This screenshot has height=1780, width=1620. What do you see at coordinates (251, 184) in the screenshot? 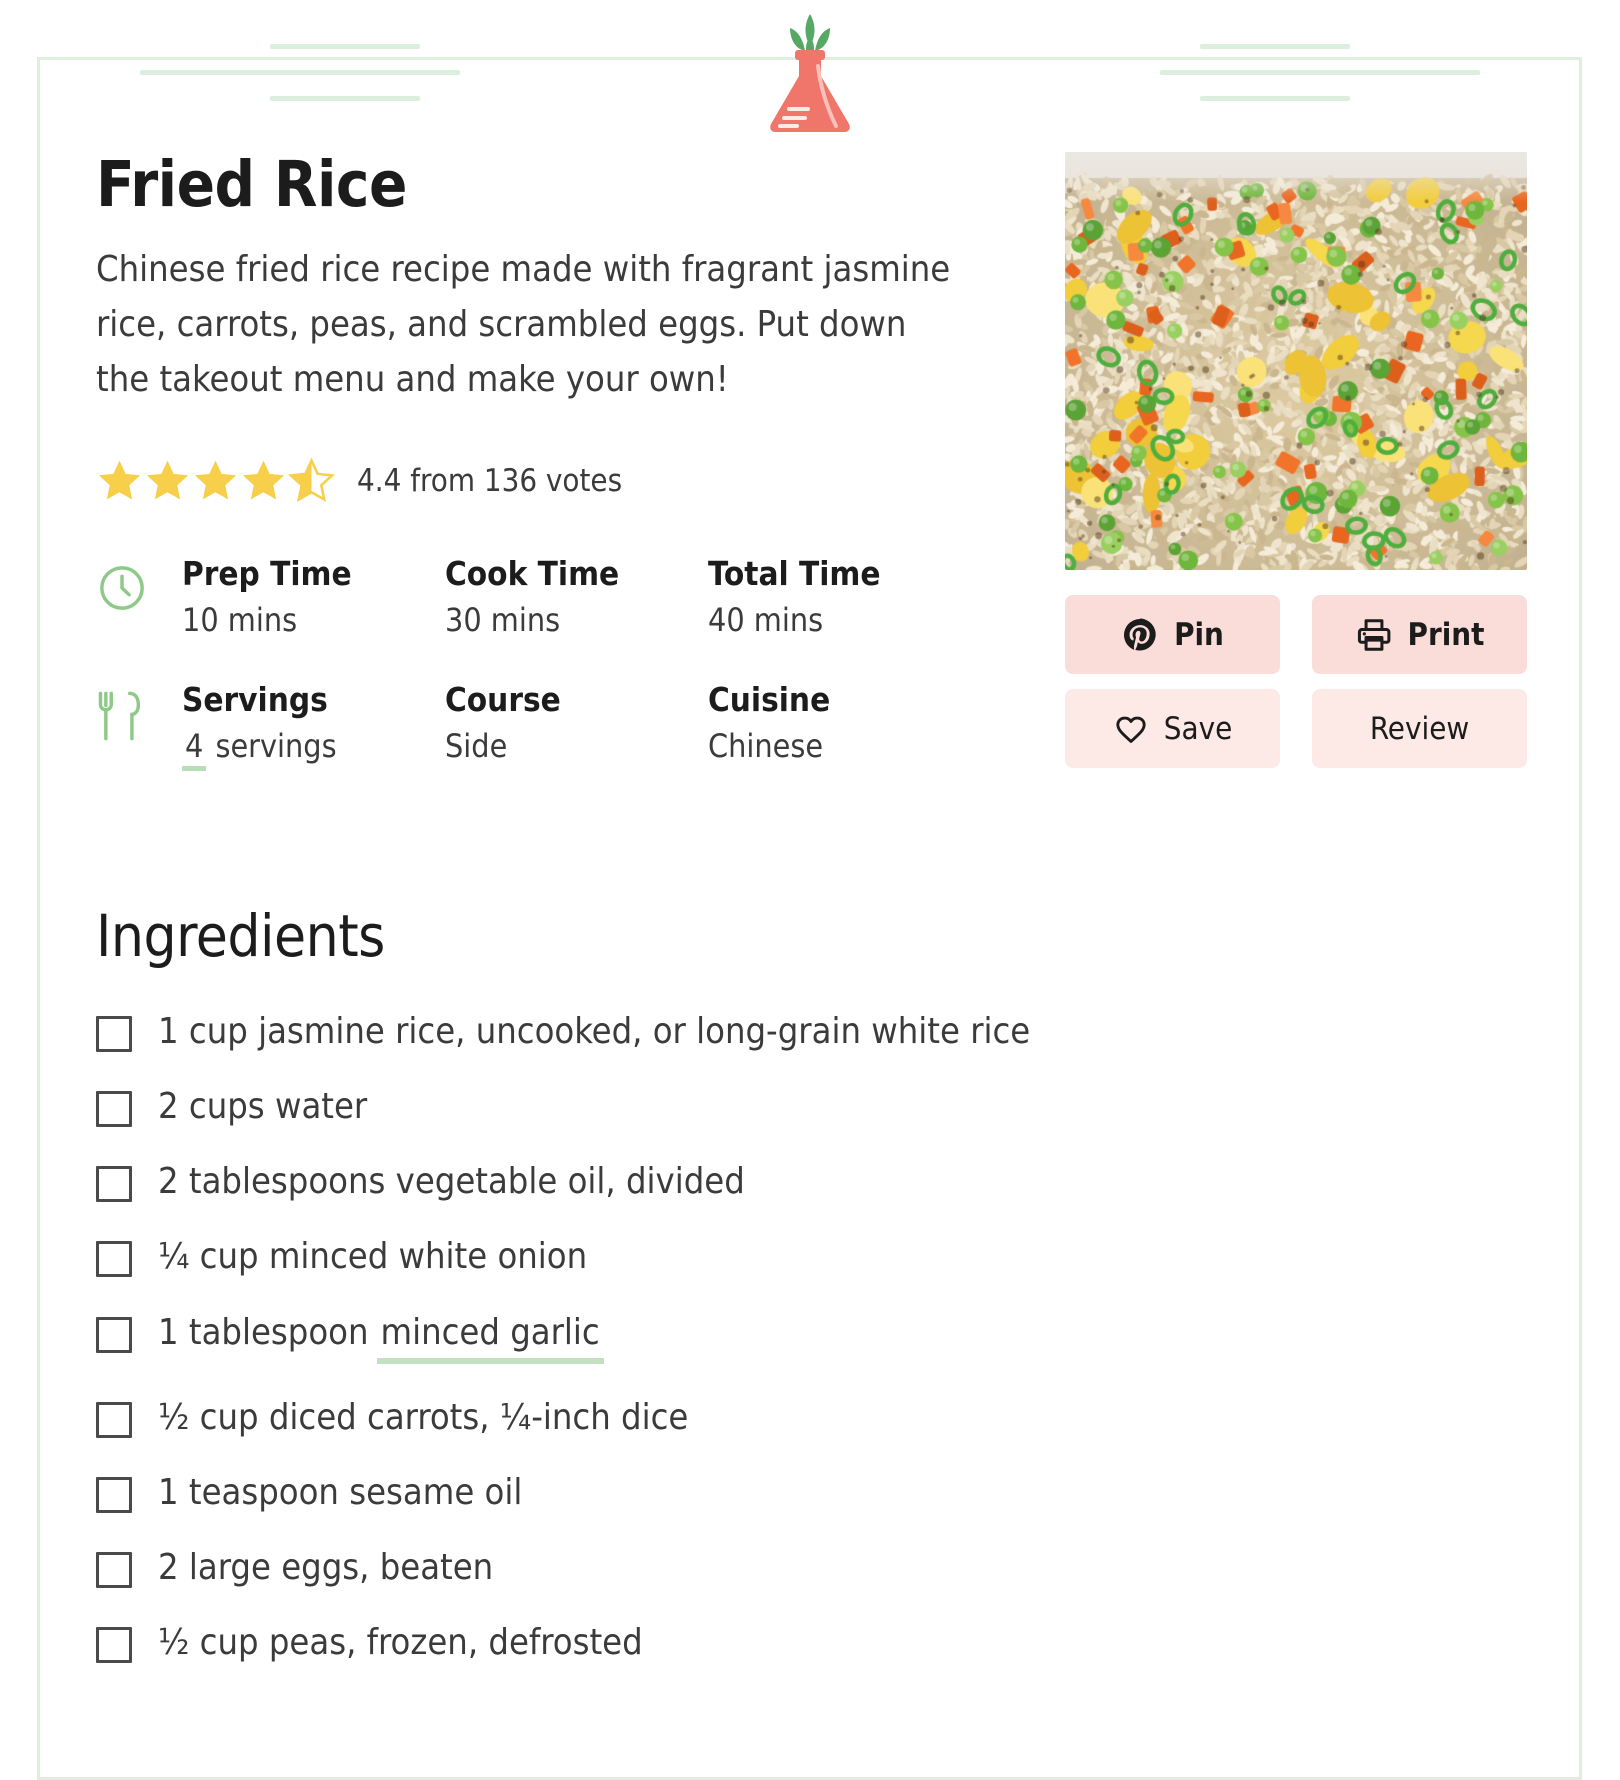
I see `page-title: Fried Rice` at bounding box center [251, 184].